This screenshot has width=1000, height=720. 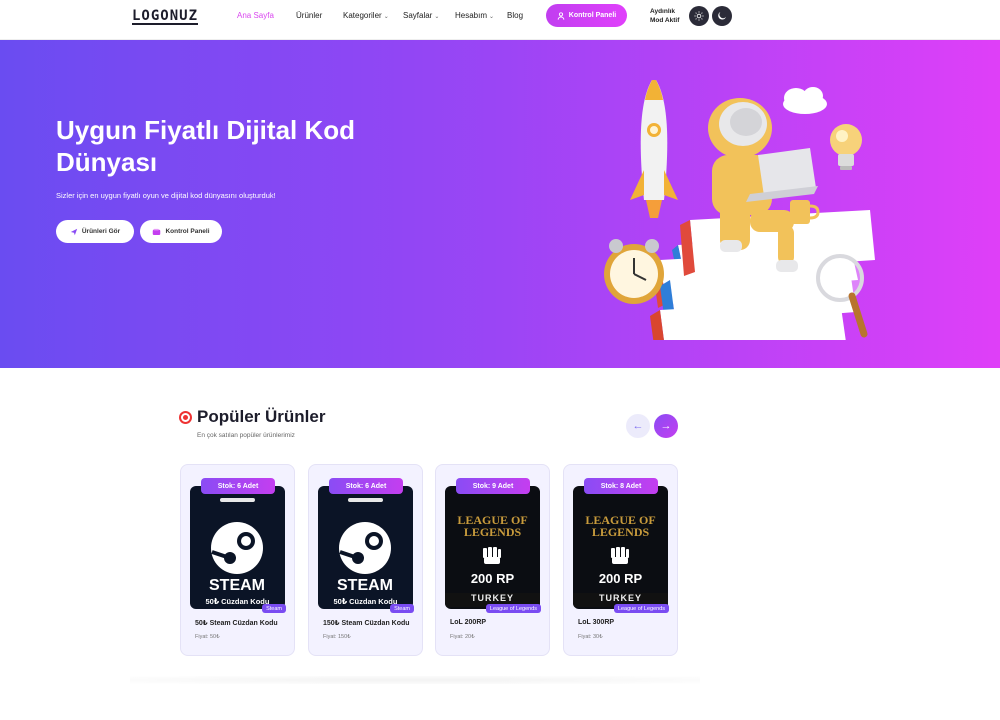 I want to click on product-price: Fiyat: 20₺, so click(x=462, y=637).